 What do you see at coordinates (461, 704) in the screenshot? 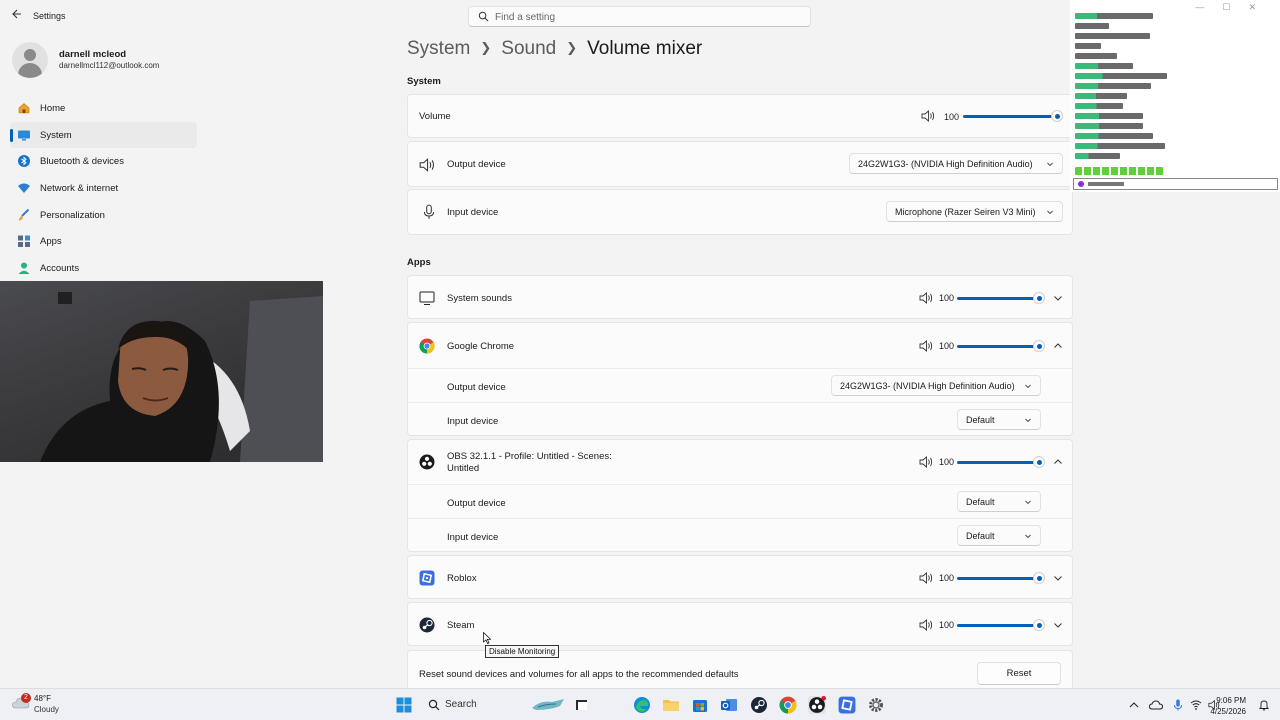
I see `taskbar-search-label: Search` at bounding box center [461, 704].